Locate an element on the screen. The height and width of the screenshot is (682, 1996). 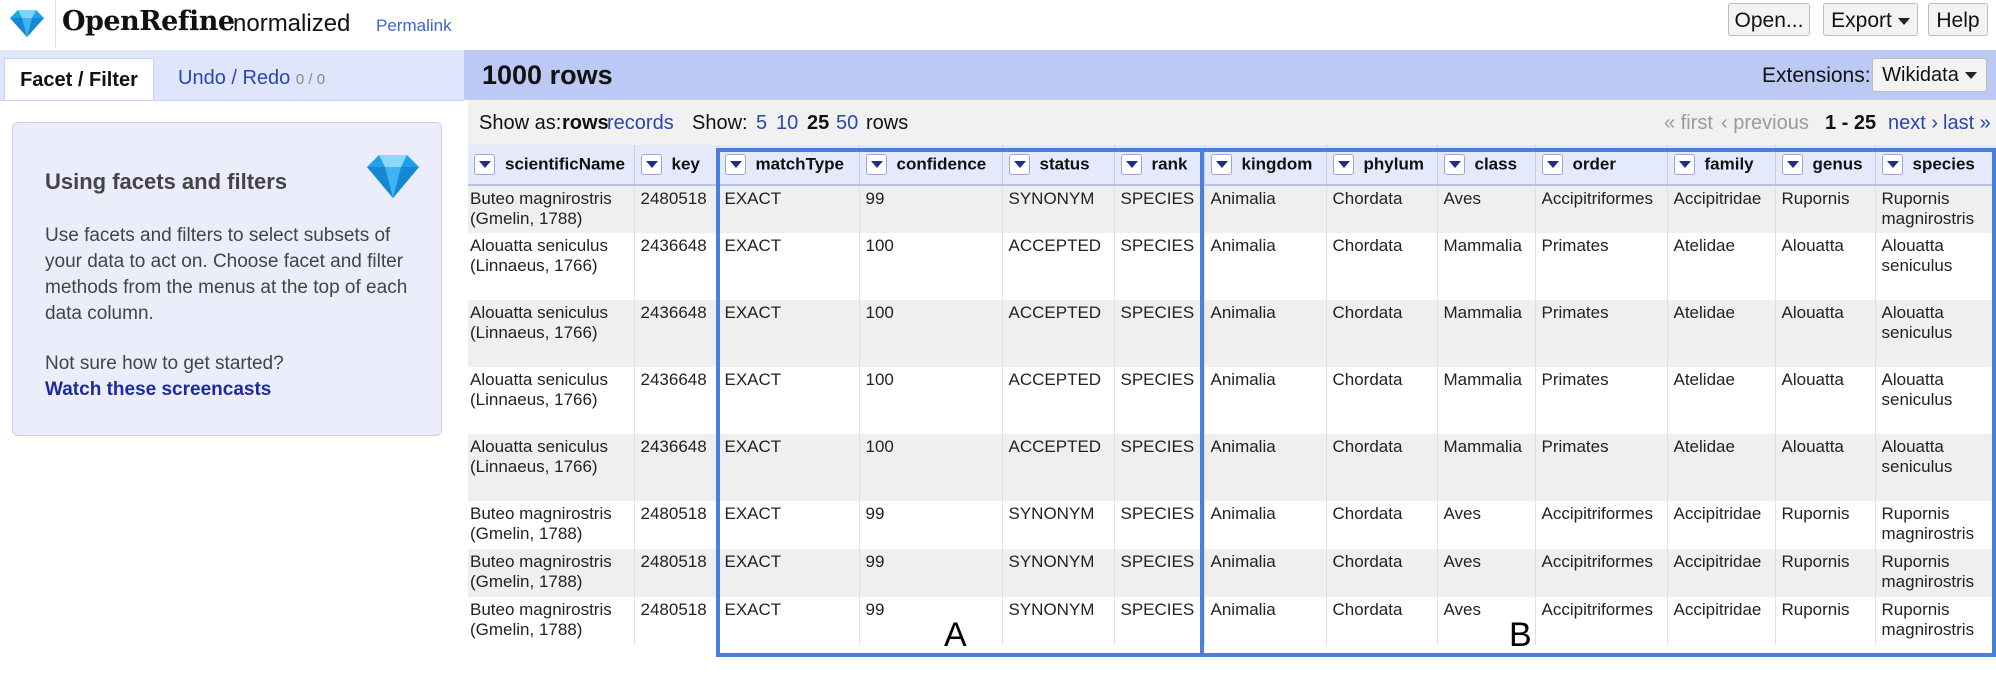
openrefine-diamond-icon is located at coordinates (27, 23).